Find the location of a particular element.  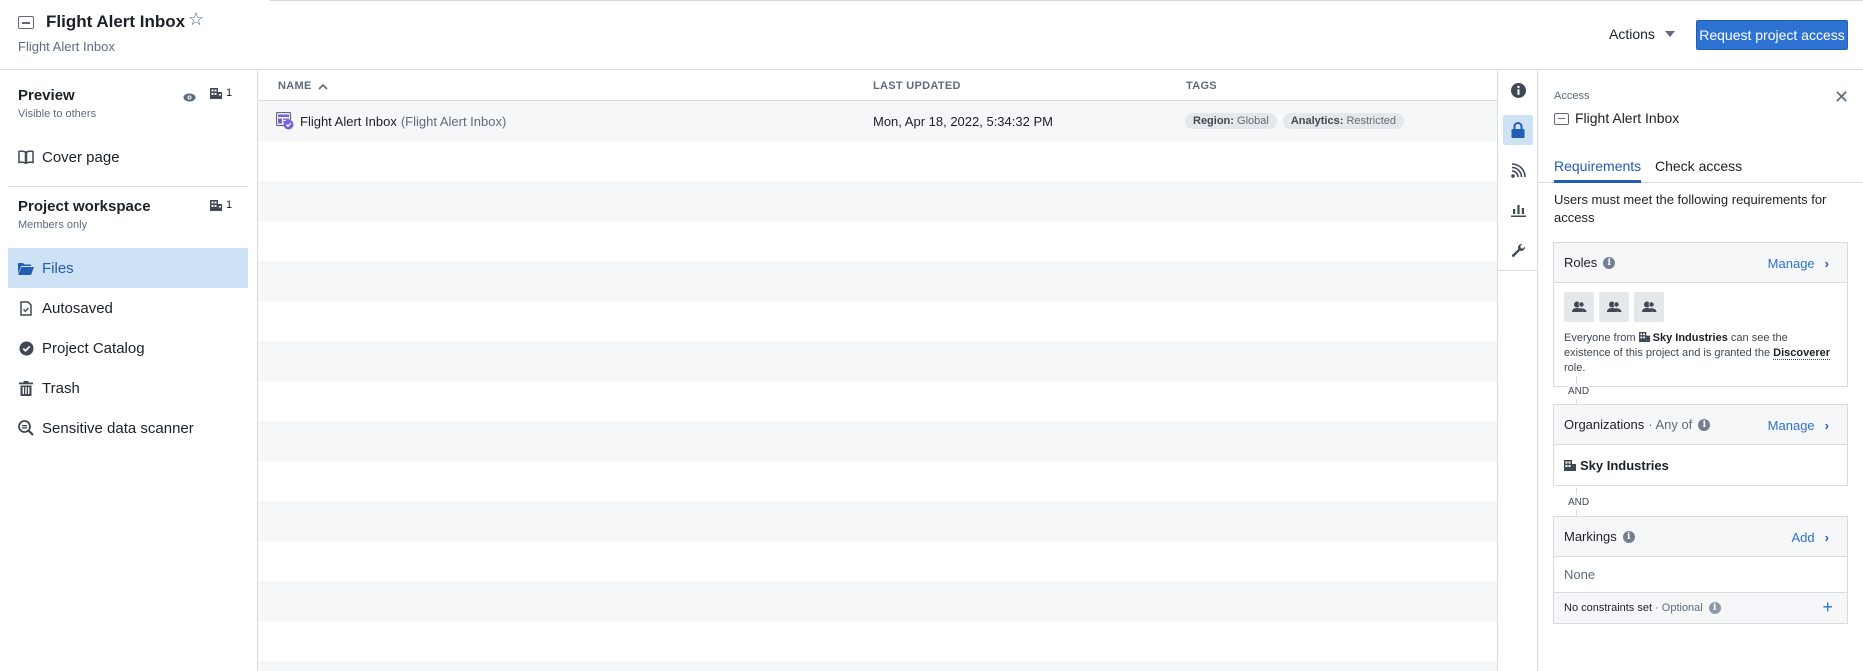

favorite-star-icon: ☆ is located at coordinates (196, 19).